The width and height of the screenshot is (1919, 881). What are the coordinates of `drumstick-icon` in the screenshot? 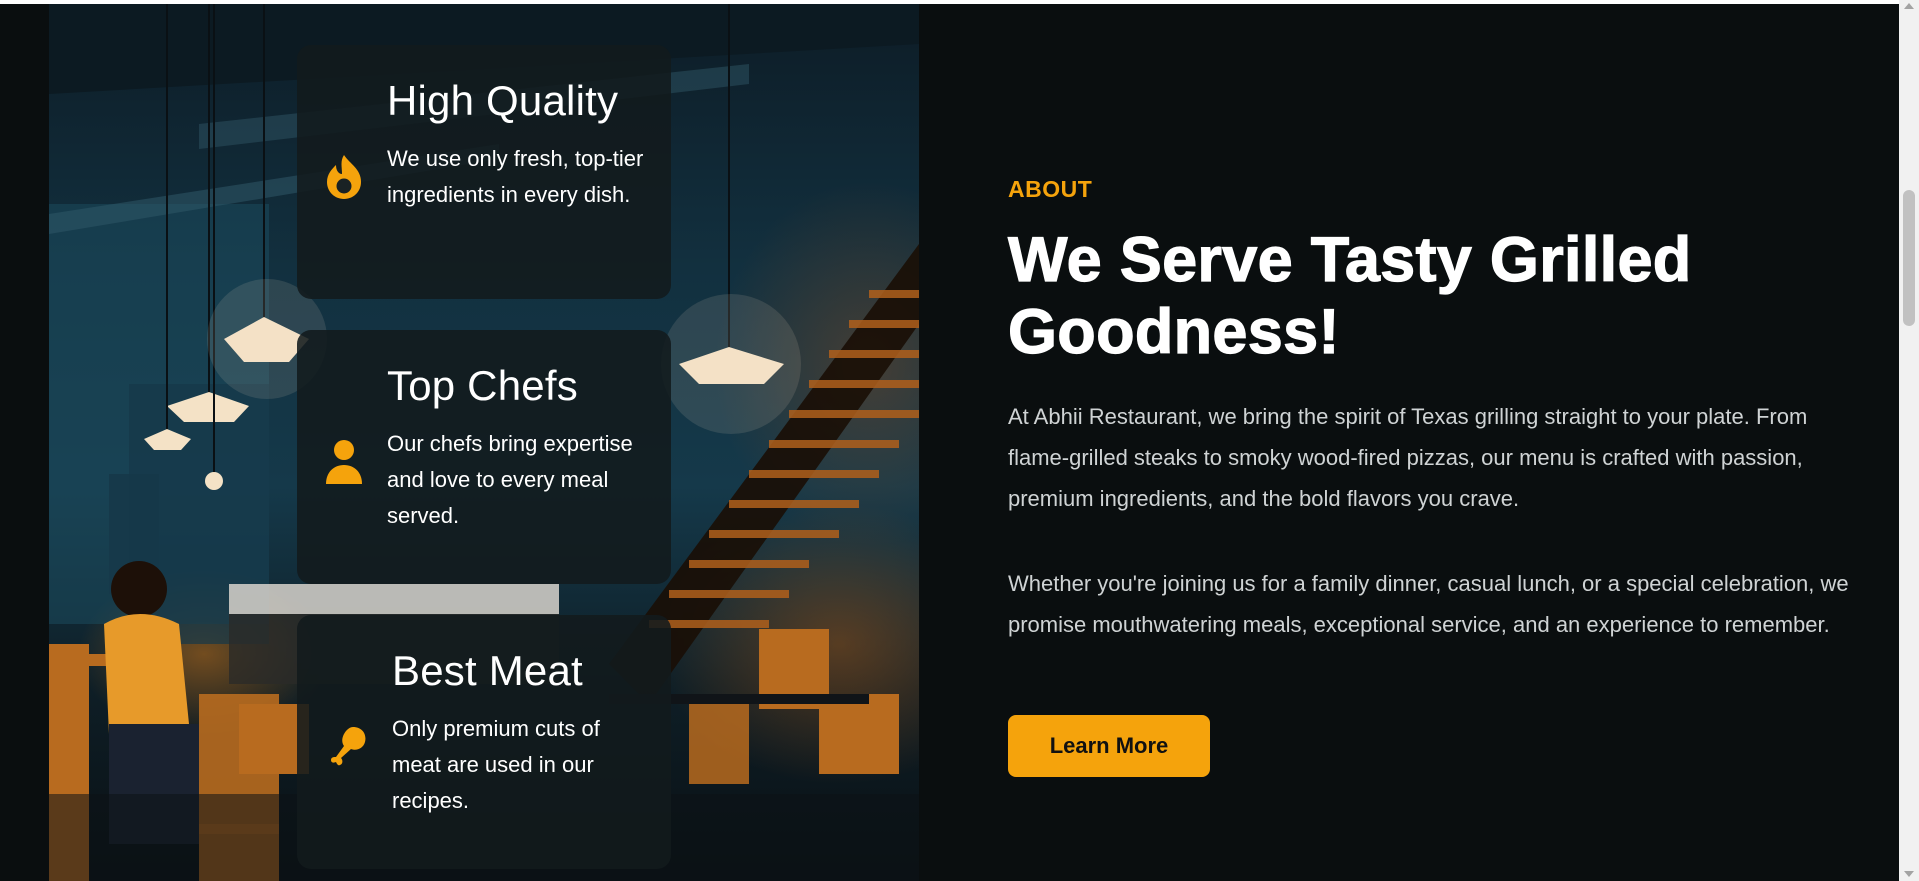 It's located at (348, 746).